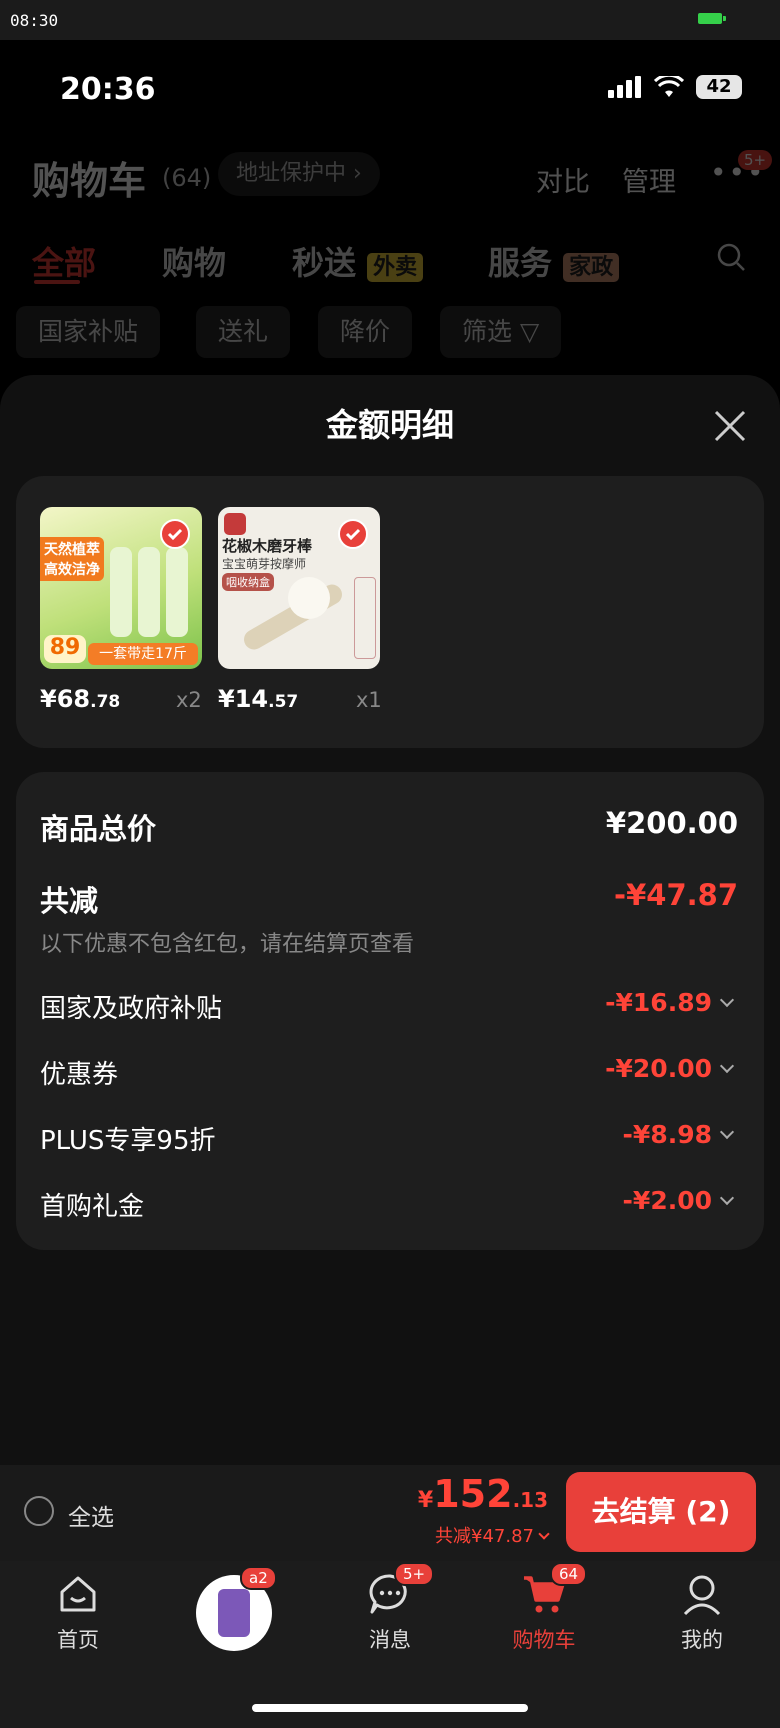 The width and height of the screenshot is (780, 1728). I want to click on signal-icon, so click(624, 87).